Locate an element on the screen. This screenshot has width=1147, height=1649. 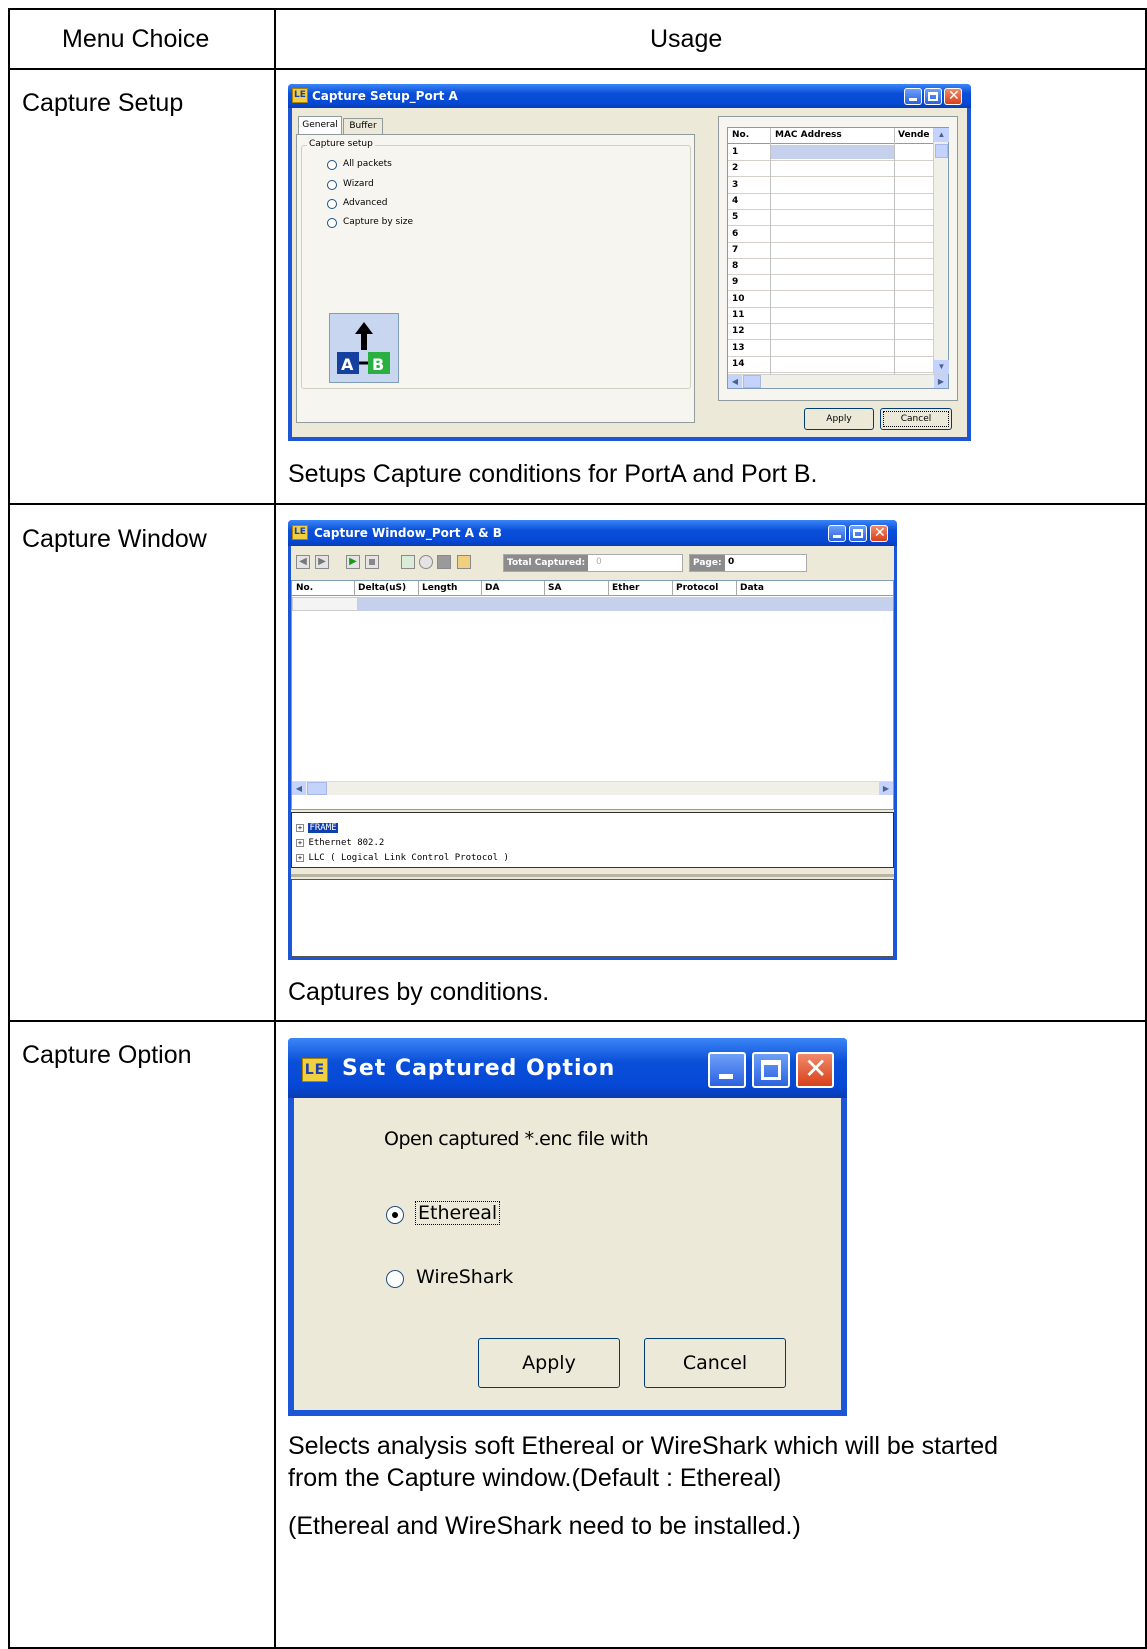
stop-capture-icon is located at coordinates (372, 562).